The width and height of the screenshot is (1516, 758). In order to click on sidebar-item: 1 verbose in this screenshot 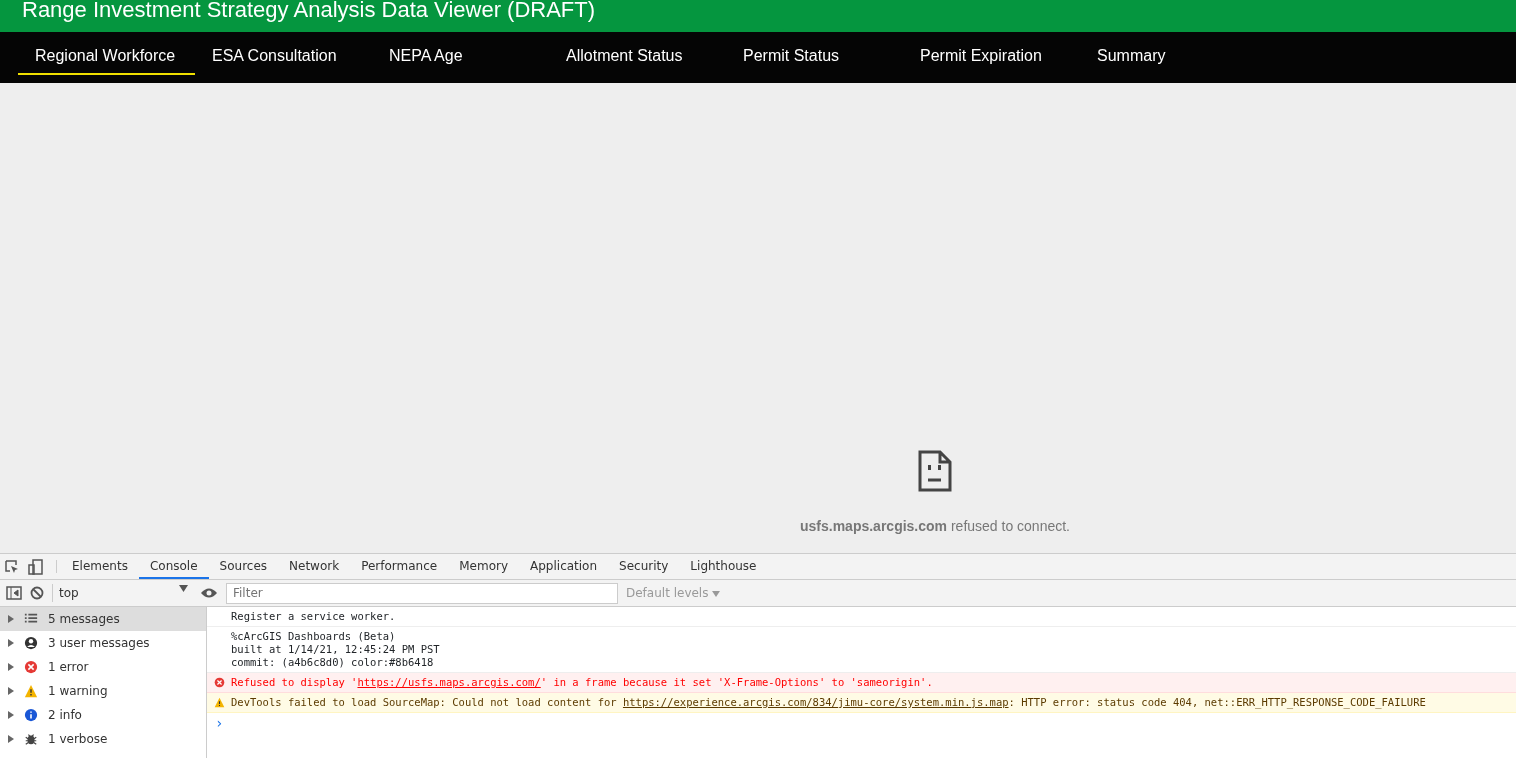, I will do `click(103, 739)`.